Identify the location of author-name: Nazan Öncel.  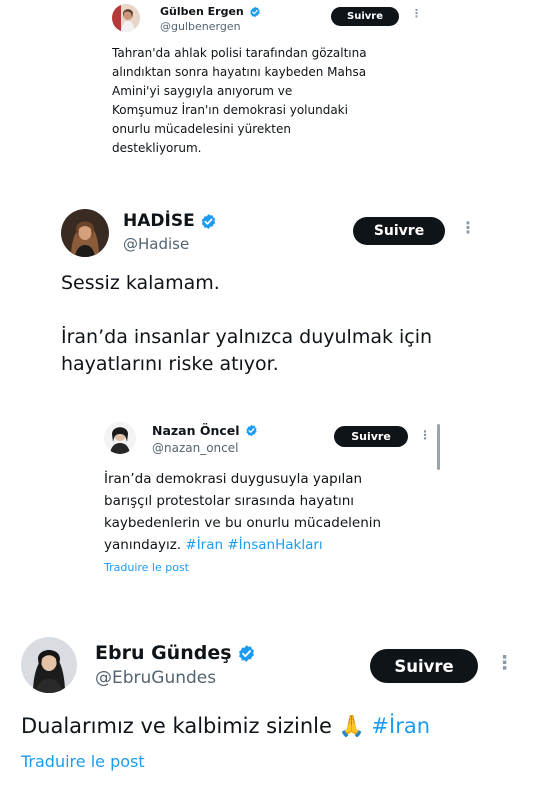
(205, 430).